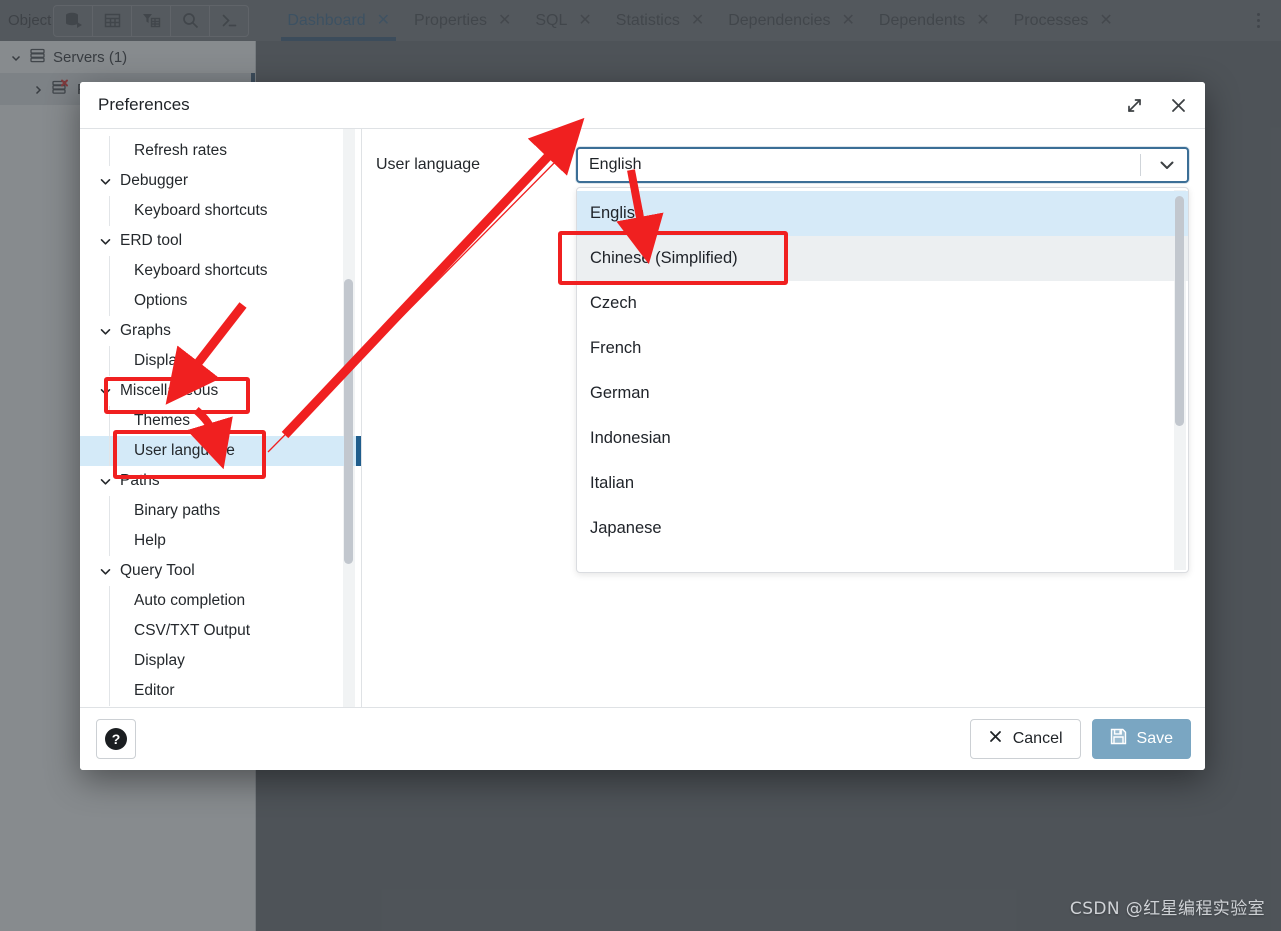  I want to click on toolbar-button-group, so click(151, 20).